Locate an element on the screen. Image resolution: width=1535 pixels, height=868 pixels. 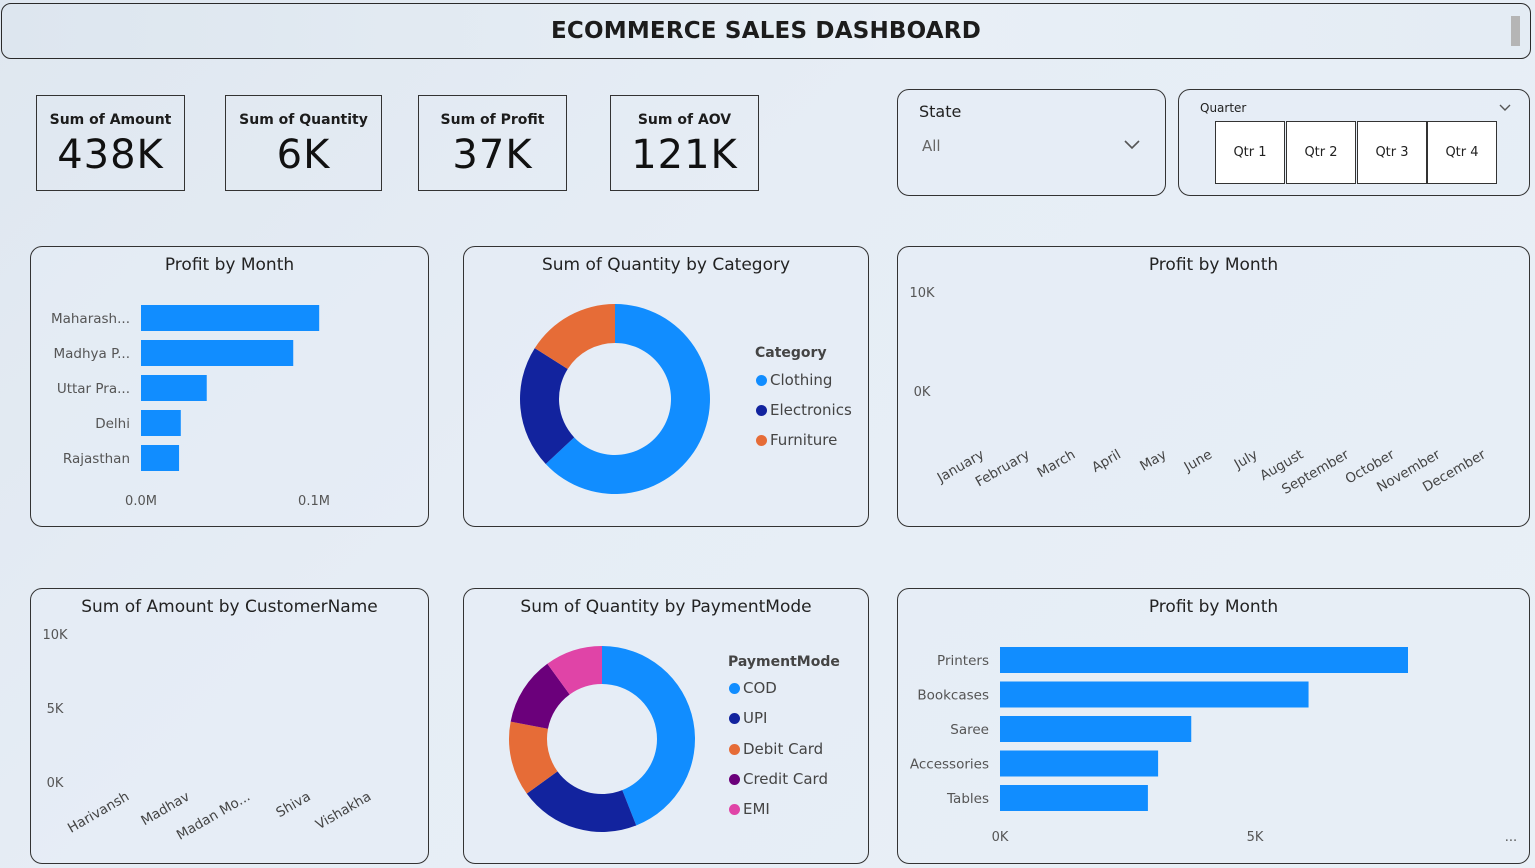
kpi-card-aov: Sum of AOV 121K is located at coordinates (684, 143).